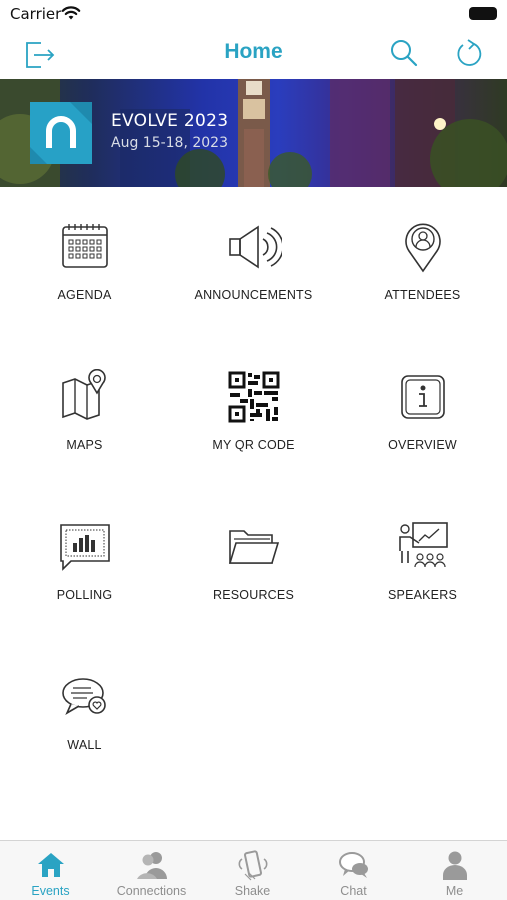  Describe the element at coordinates (354, 865) in the screenshot. I see `chat-icon` at that location.